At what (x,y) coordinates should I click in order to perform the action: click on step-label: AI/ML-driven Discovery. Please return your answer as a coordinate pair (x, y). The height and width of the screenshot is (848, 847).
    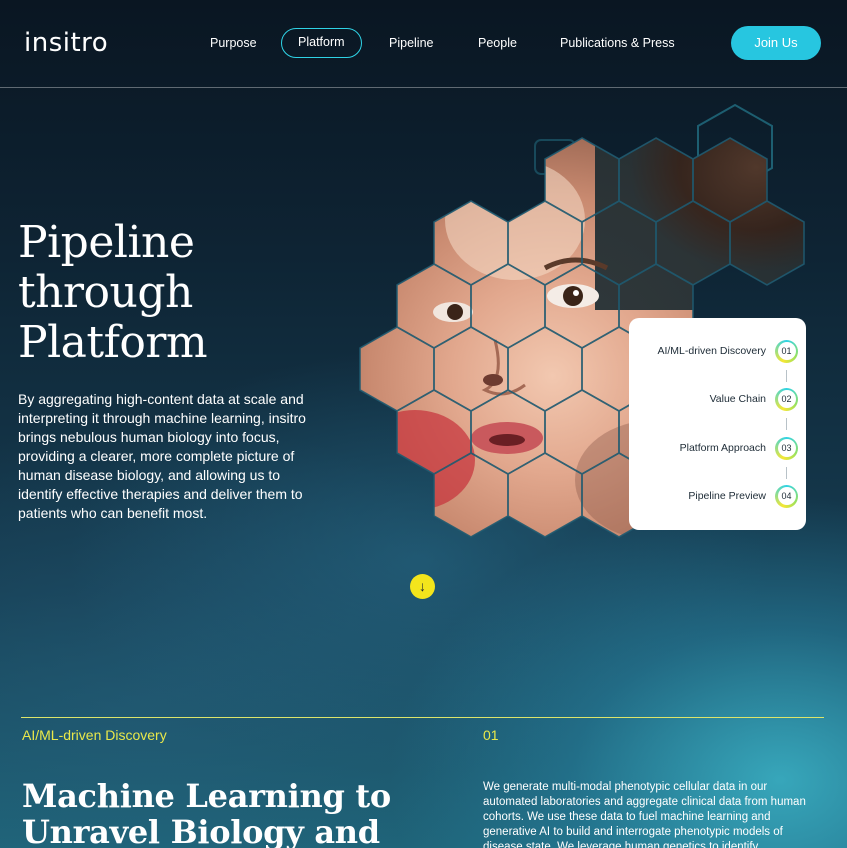
    Looking at the image, I should click on (711, 351).